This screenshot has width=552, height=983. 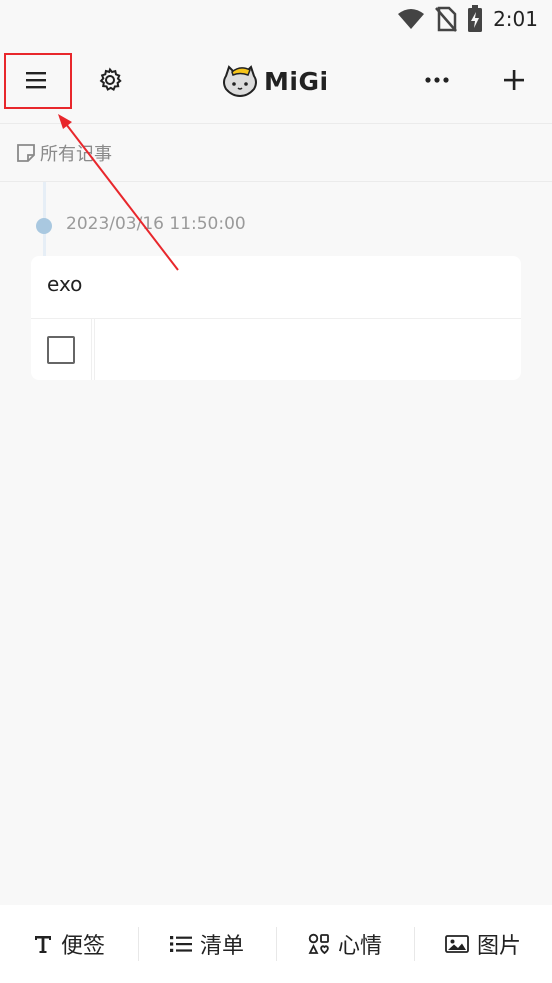 What do you see at coordinates (156, 224) in the screenshot?
I see `note-timestamp: 2023/03/16 11:50:00` at bounding box center [156, 224].